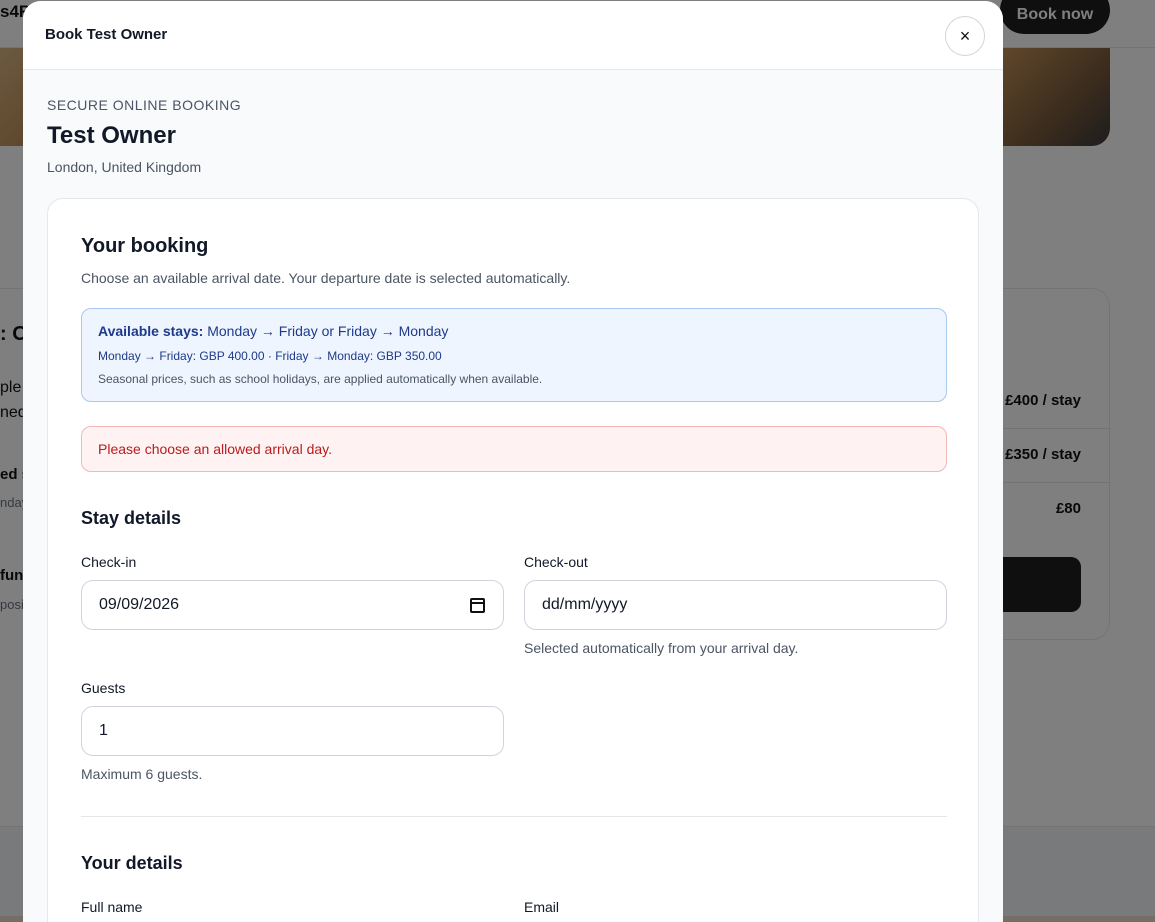 Image resolution: width=1155 pixels, height=922 pixels. I want to click on modal-title: Book Test Owner, so click(106, 34).